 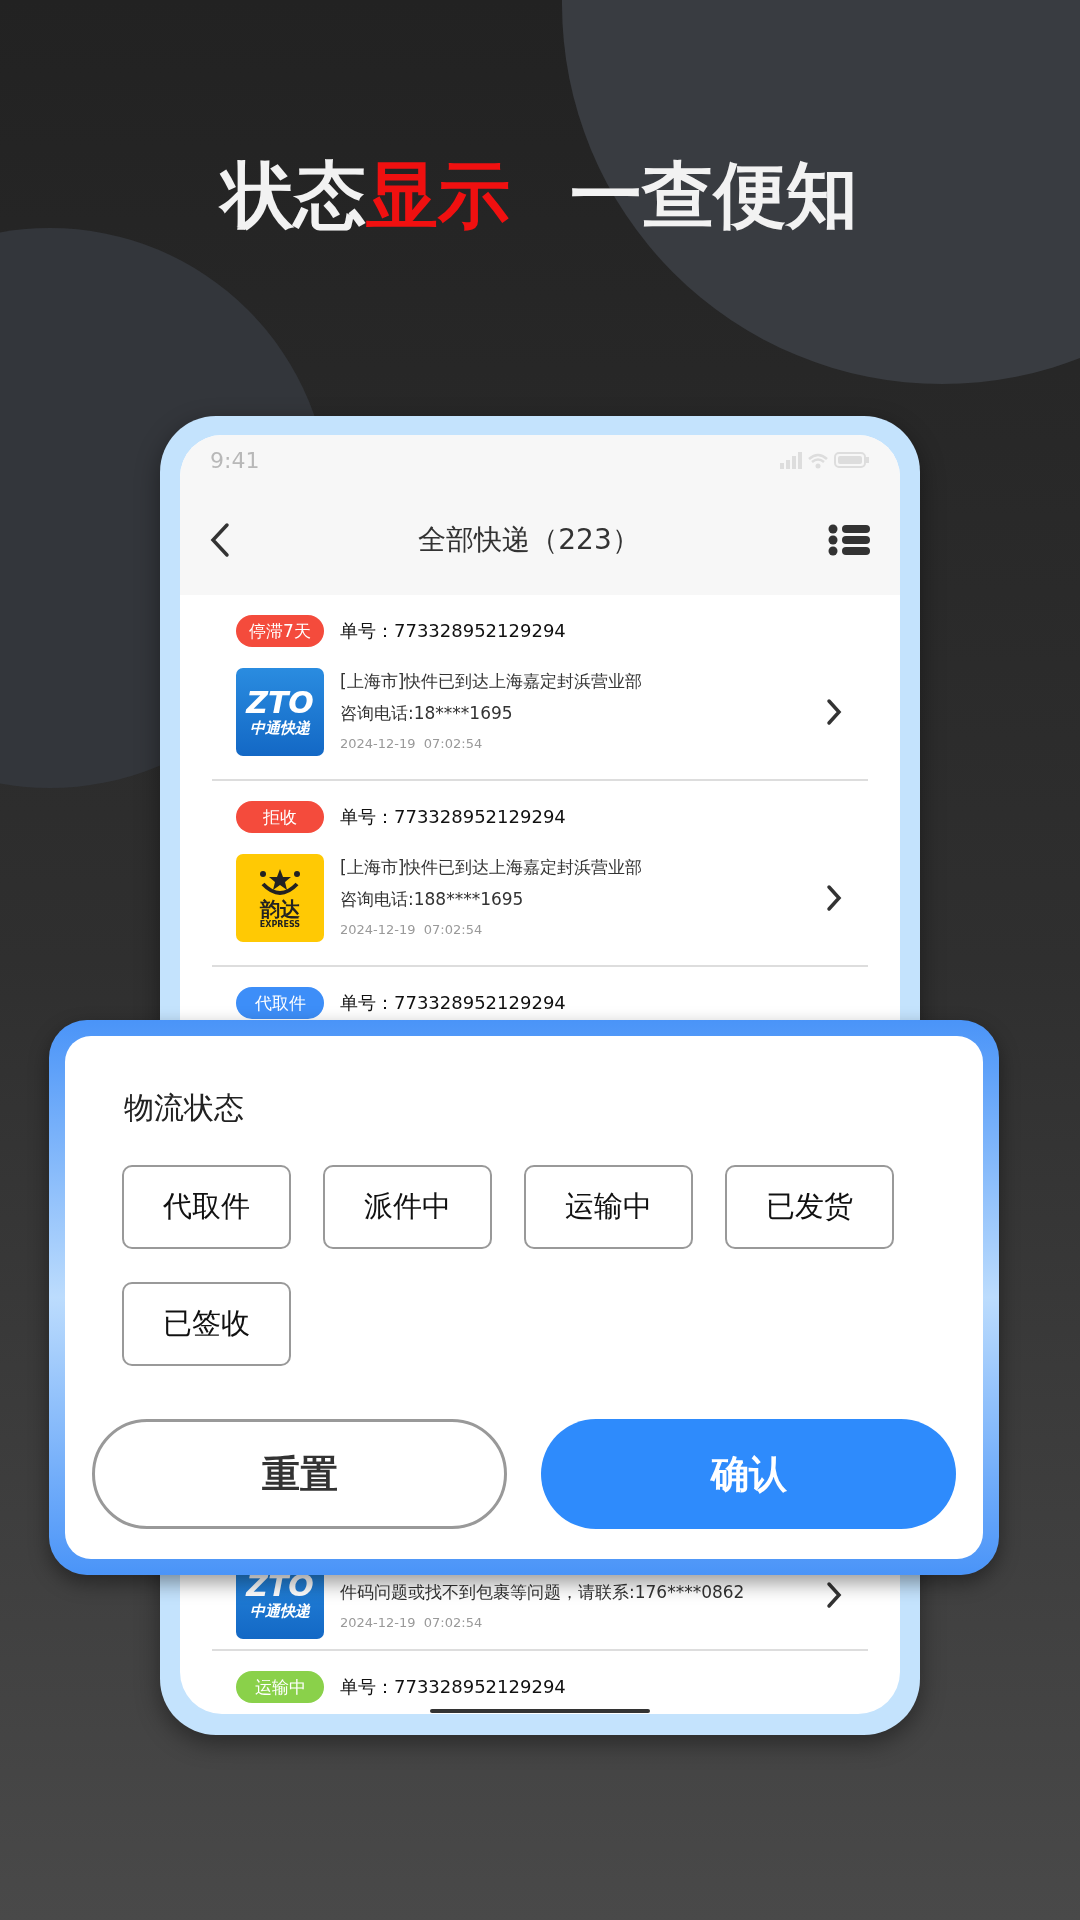 What do you see at coordinates (280, 1003) in the screenshot?
I see `status-tag: 代取件` at bounding box center [280, 1003].